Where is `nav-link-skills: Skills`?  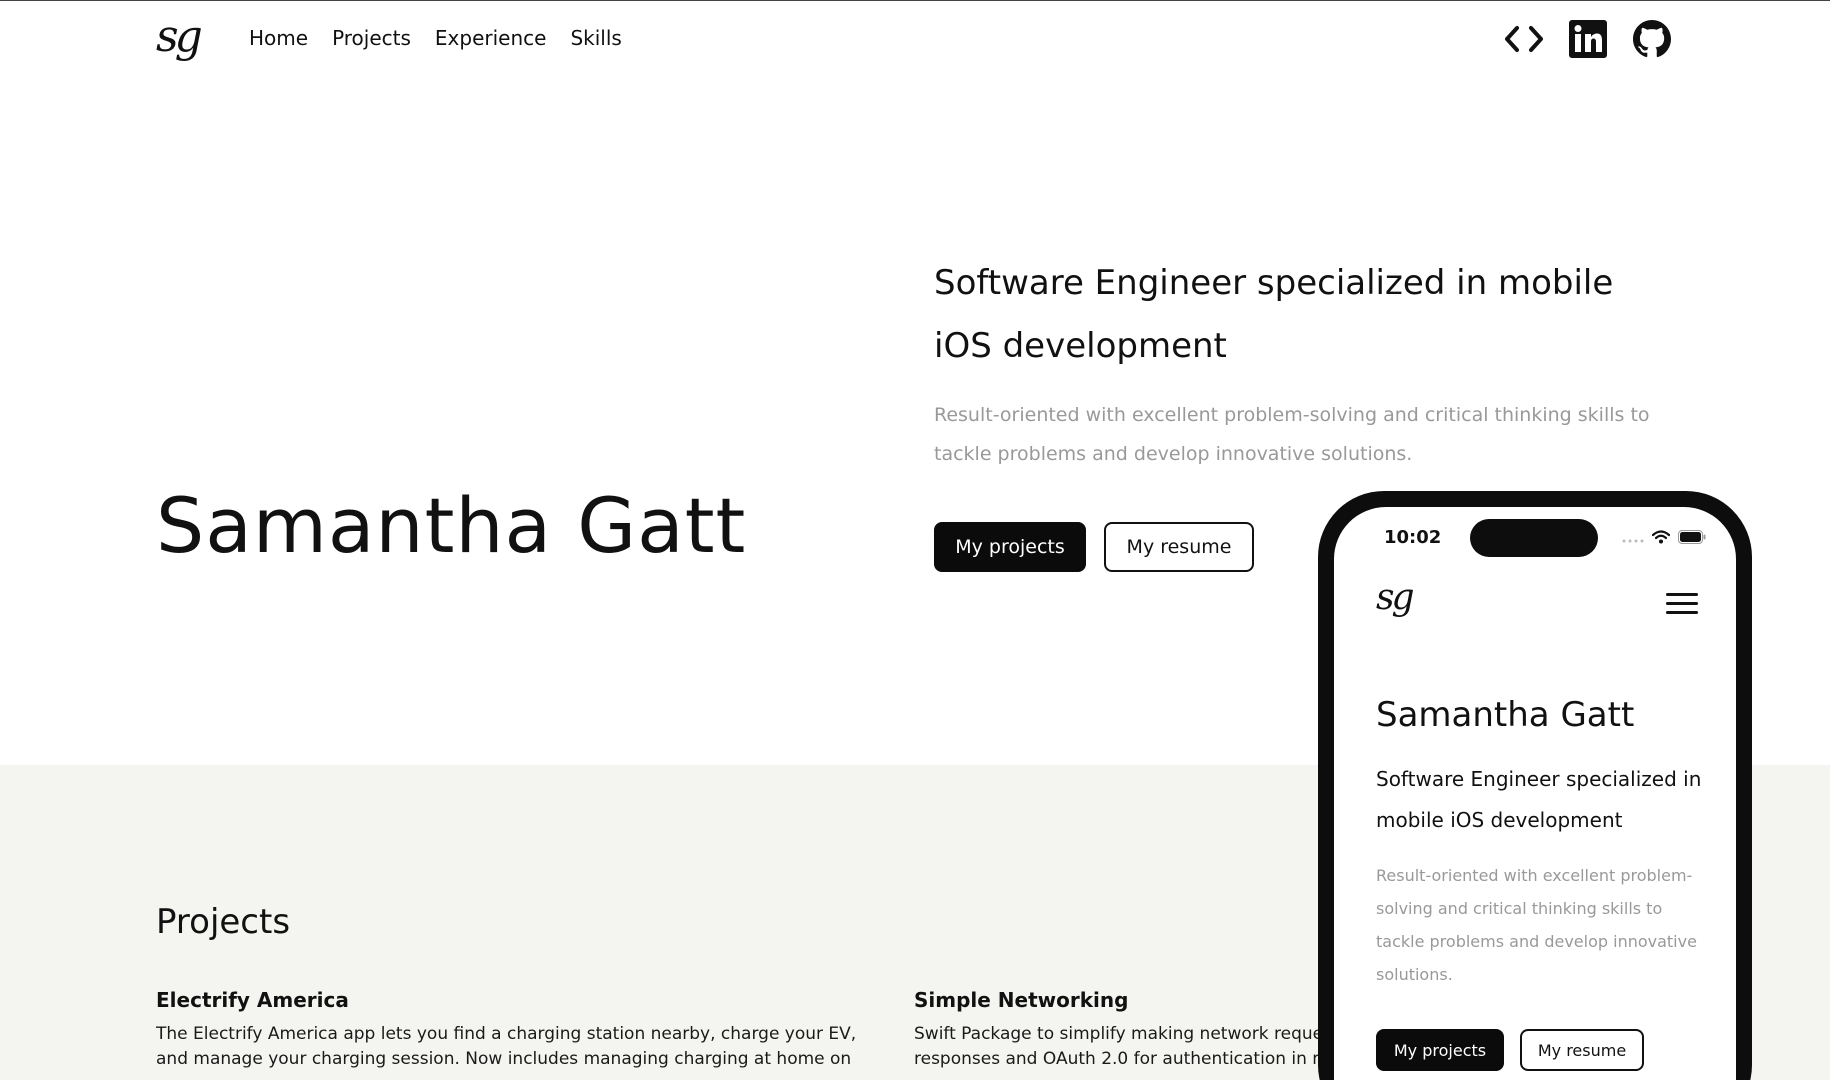
nav-link-skills: Skills is located at coordinates (595, 38).